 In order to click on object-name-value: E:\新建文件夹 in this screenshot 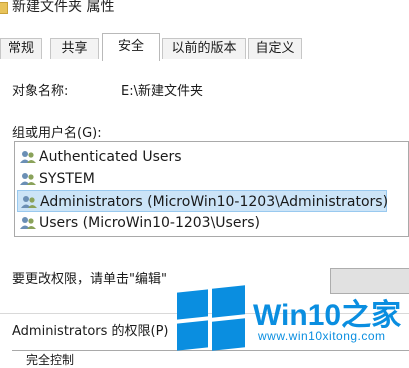, I will do `click(162, 91)`.